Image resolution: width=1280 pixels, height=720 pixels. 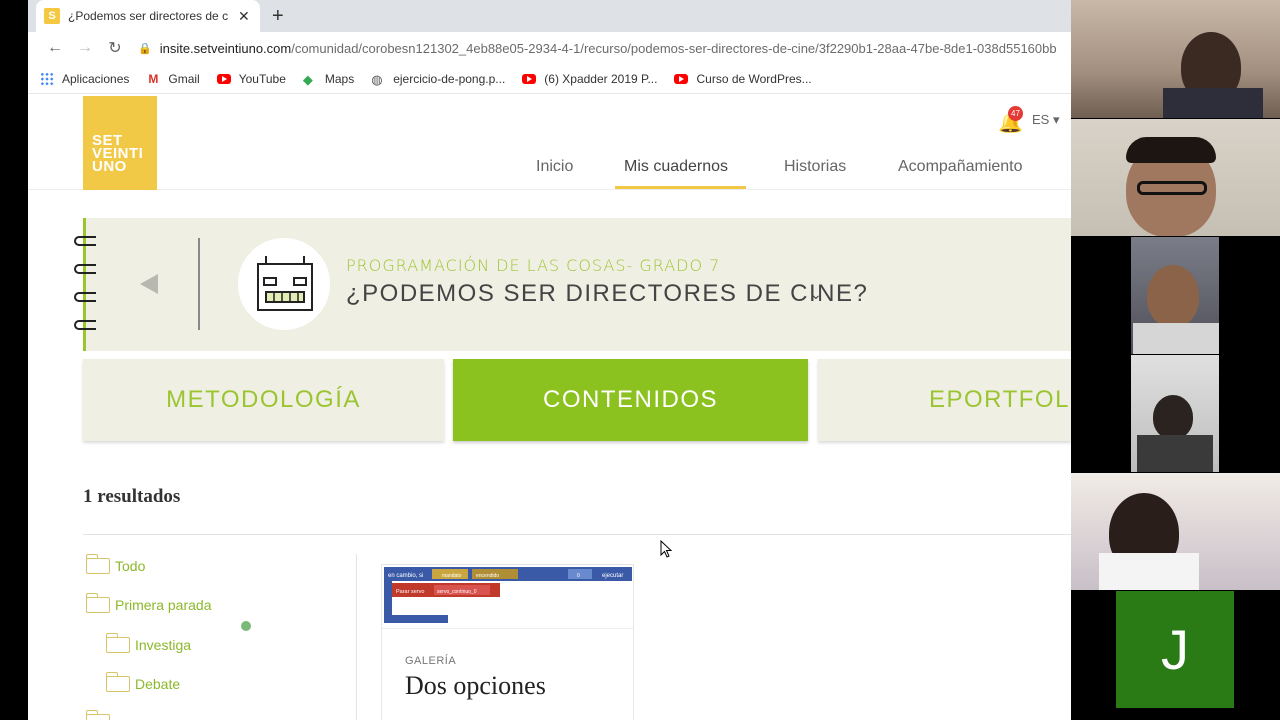 What do you see at coordinates (630, 400) in the screenshot?
I see `tab-contenidos: CONTENIDOS` at bounding box center [630, 400].